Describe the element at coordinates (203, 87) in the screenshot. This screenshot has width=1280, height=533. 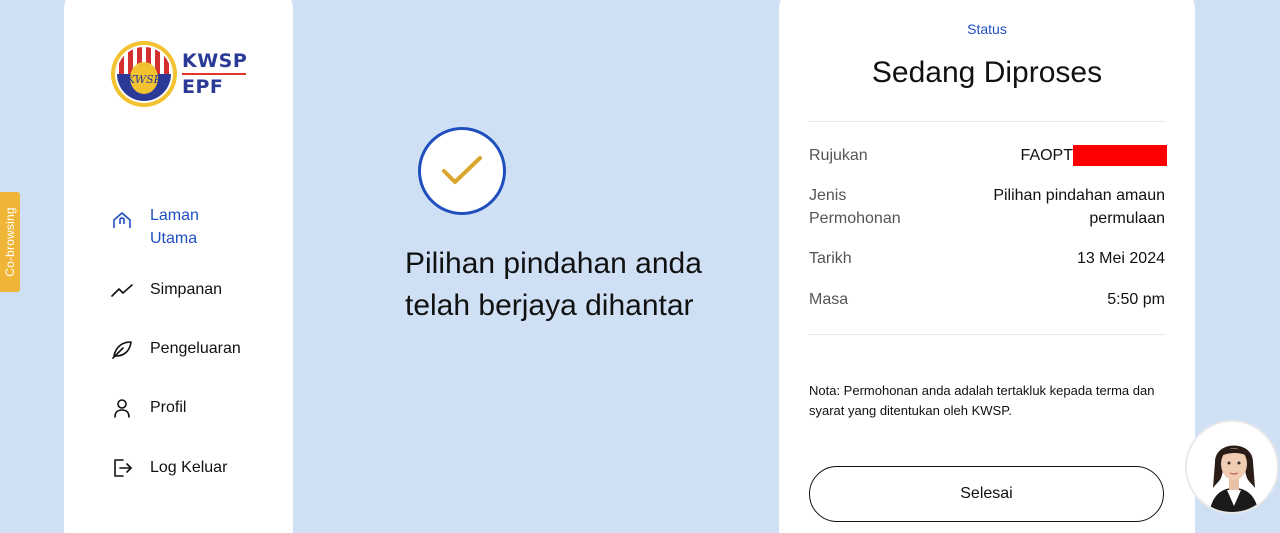
I see `logo-epf-text: EPF` at that location.